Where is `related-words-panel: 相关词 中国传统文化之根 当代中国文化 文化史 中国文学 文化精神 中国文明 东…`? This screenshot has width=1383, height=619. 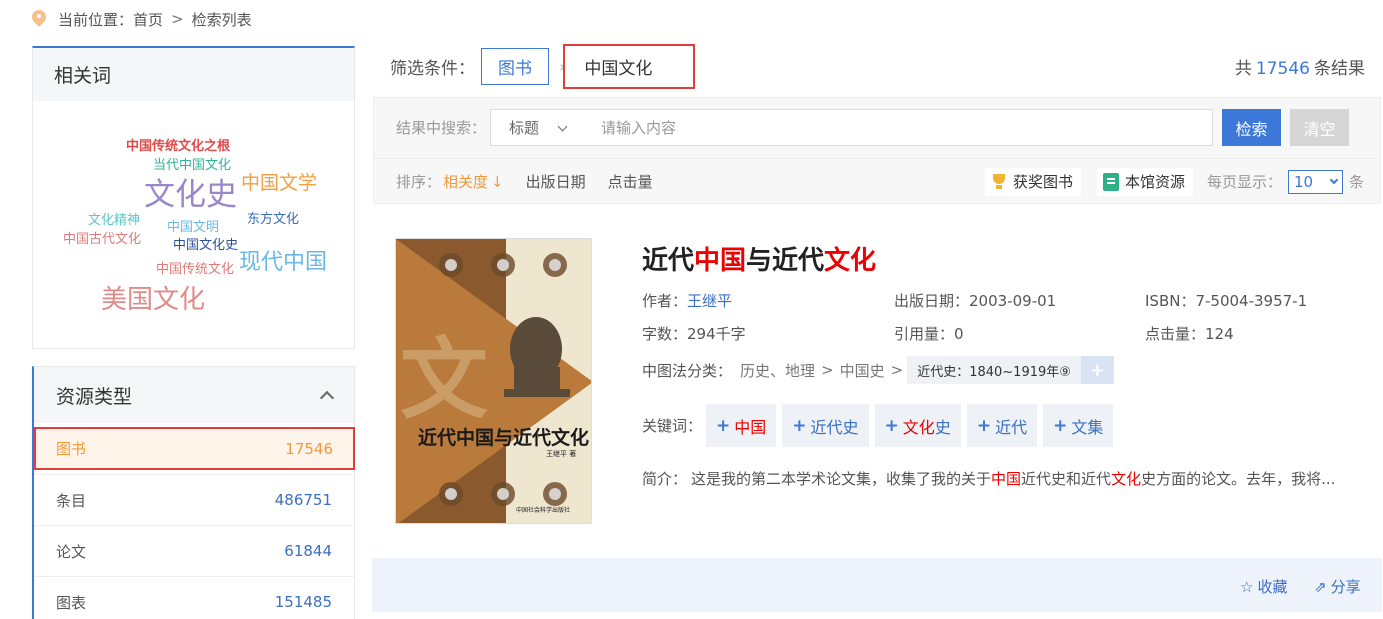
related-words-panel: 相关词 中国传统文化之根 当代中国文化 文化史 中国文学 文化精神 中国文明 东… is located at coordinates (193, 197).